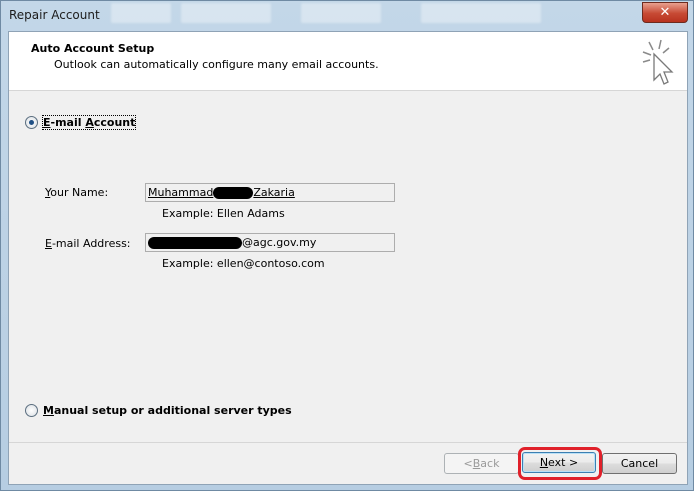 The image size is (694, 491). Describe the element at coordinates (658, 62) in the screenshot. I see `cursor-sparkle-icon` at that location.